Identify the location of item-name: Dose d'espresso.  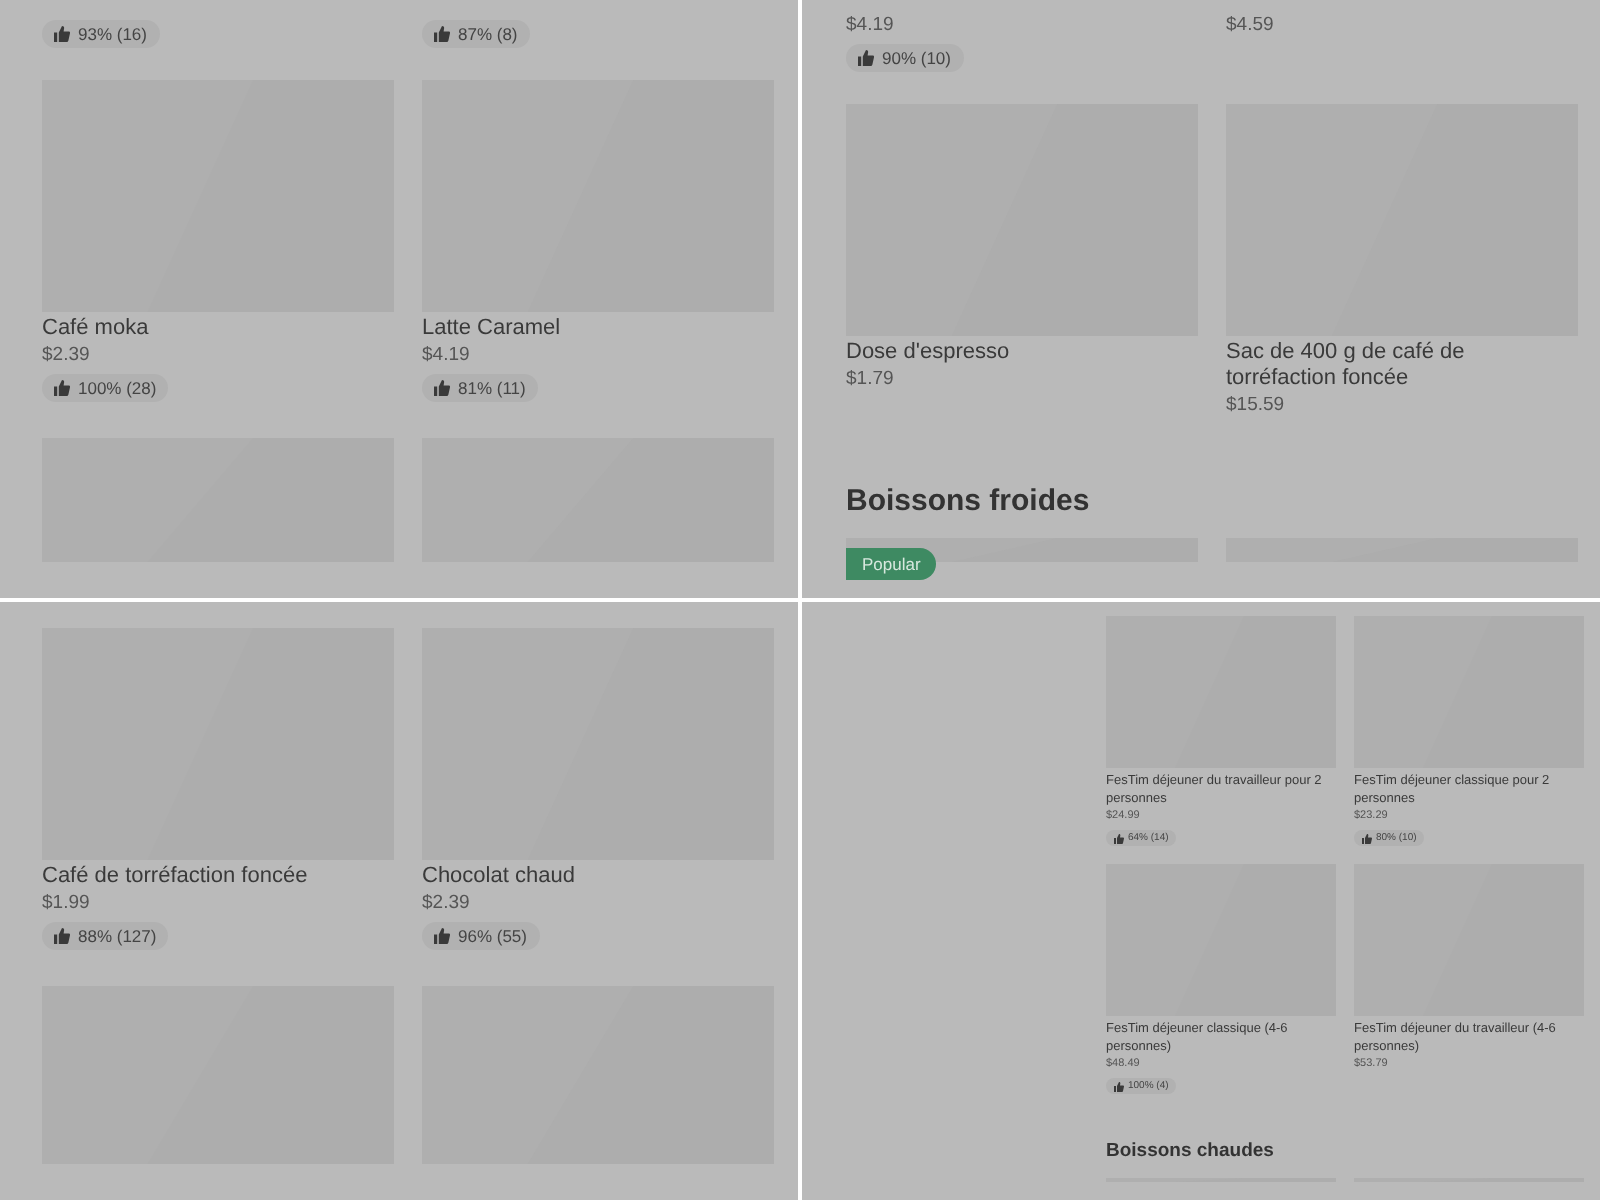
(928, 353).